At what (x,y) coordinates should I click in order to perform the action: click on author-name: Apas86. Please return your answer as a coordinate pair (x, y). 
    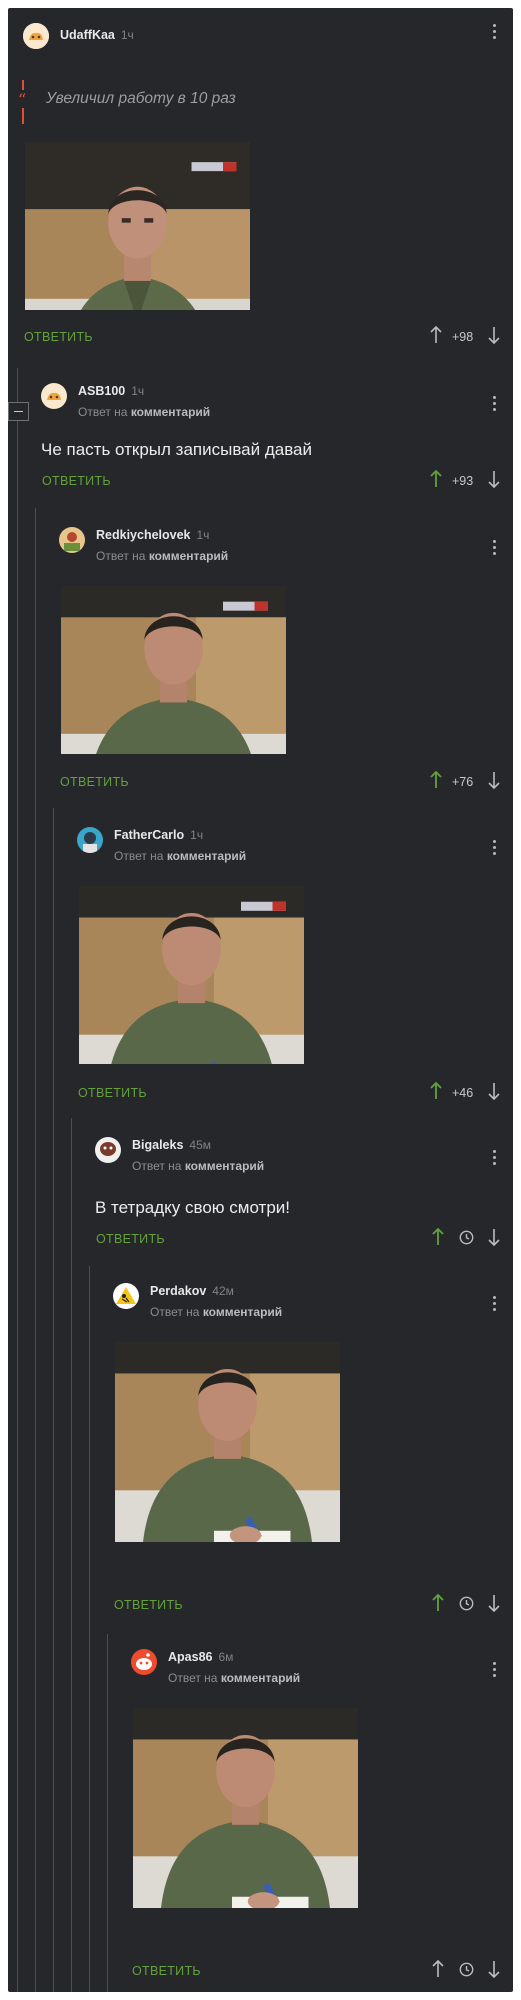
    Looking at the image, I should click on (190, 1657).